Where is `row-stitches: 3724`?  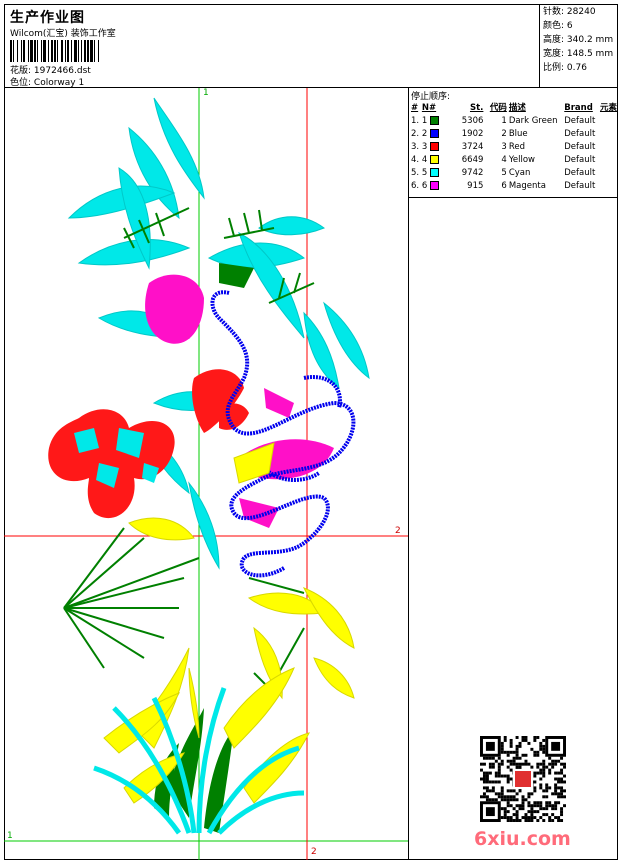 row-stitches: 3724 is located at coordinates (472, 146).